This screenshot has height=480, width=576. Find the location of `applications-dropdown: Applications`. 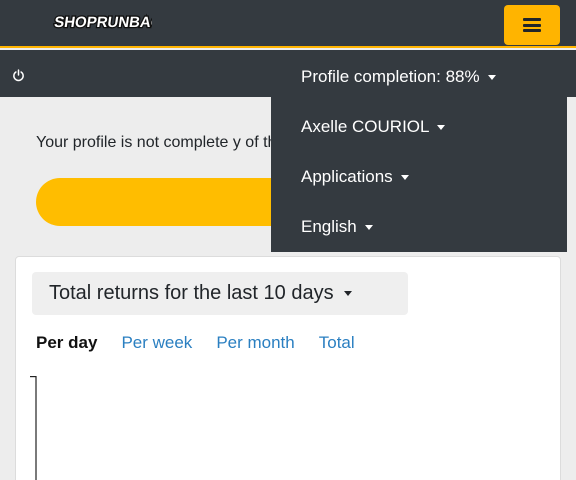

applications-dropdown: Applications is located at coordinates (355, 177).